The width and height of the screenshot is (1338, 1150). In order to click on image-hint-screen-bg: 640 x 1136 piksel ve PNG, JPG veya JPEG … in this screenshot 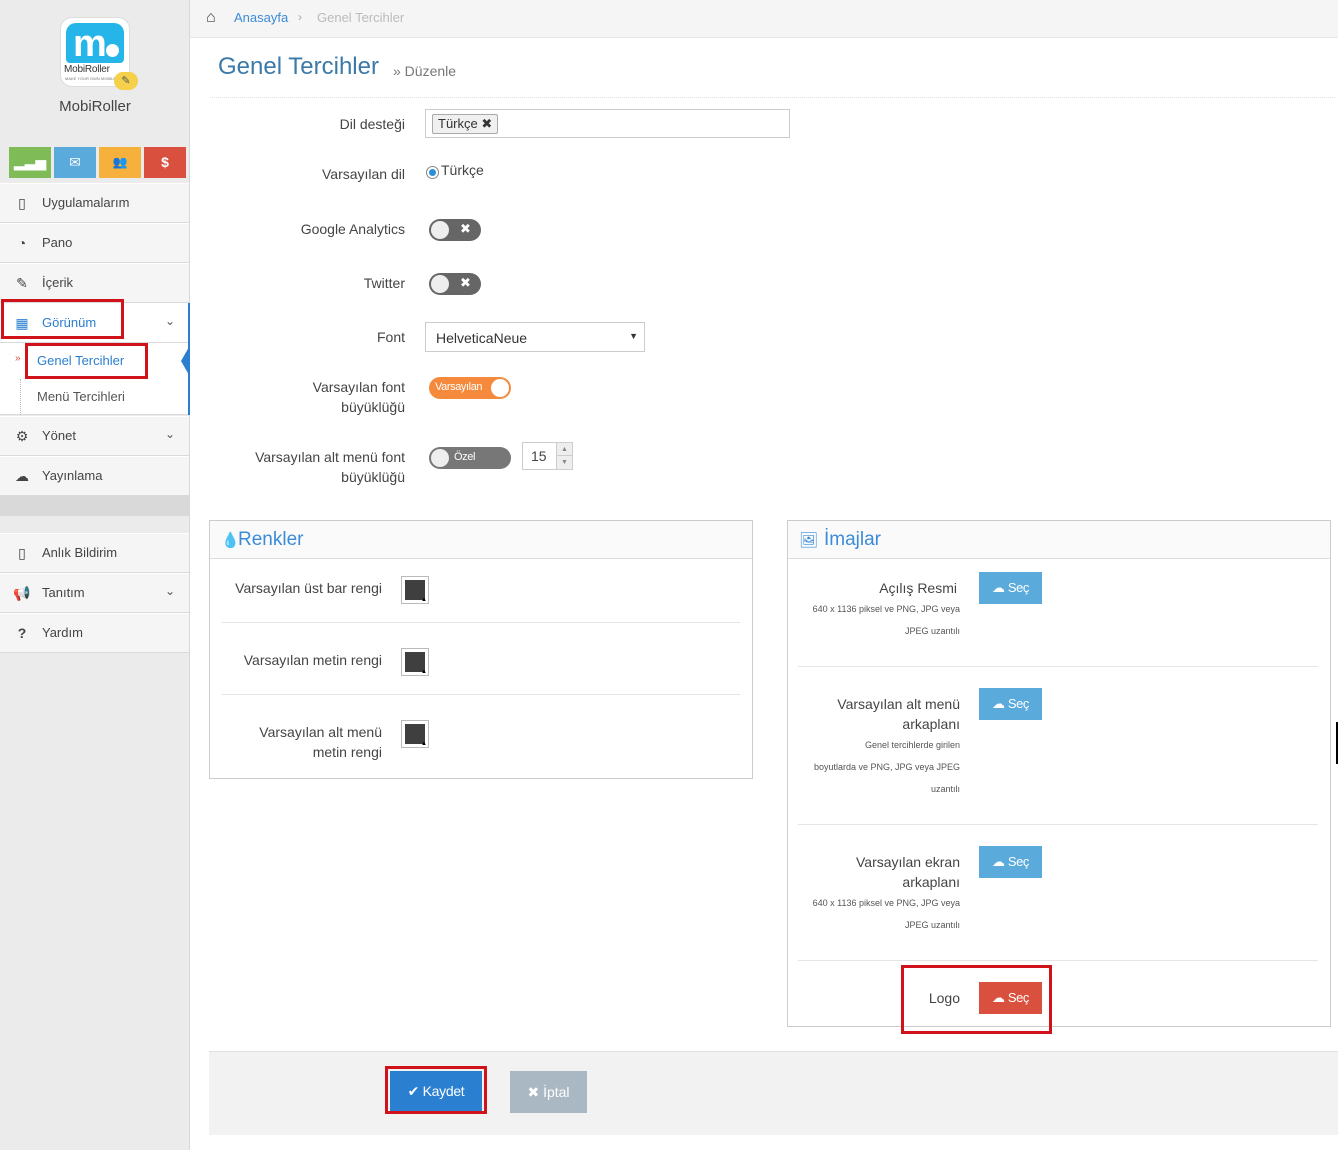, I will do `click(886, 914)`.